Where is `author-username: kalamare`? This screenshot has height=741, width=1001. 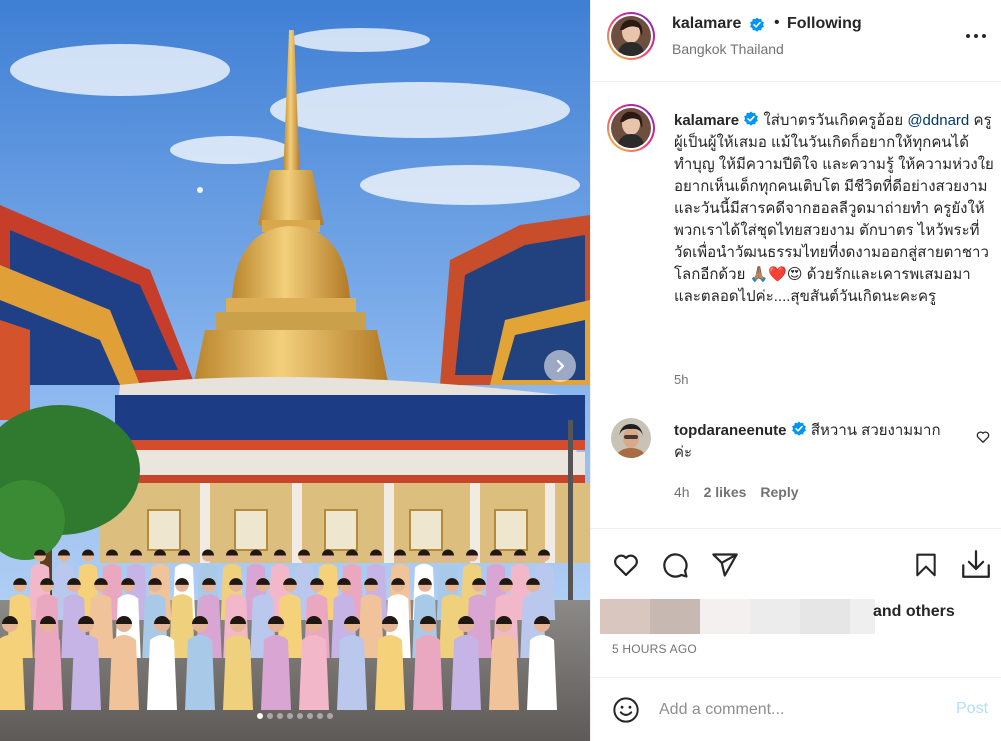 author-username: kalamare is located at coordinates (706, 24).